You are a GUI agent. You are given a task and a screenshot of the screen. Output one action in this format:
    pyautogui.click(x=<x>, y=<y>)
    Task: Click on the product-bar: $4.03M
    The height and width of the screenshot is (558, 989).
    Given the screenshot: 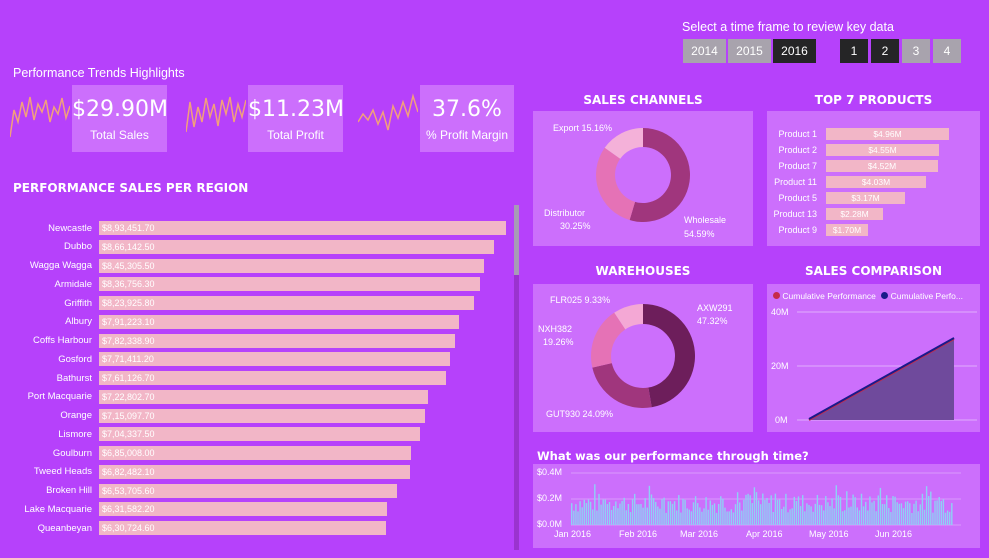 What is the action you would take?
    pyautogui.click(x=876, y=181)
    